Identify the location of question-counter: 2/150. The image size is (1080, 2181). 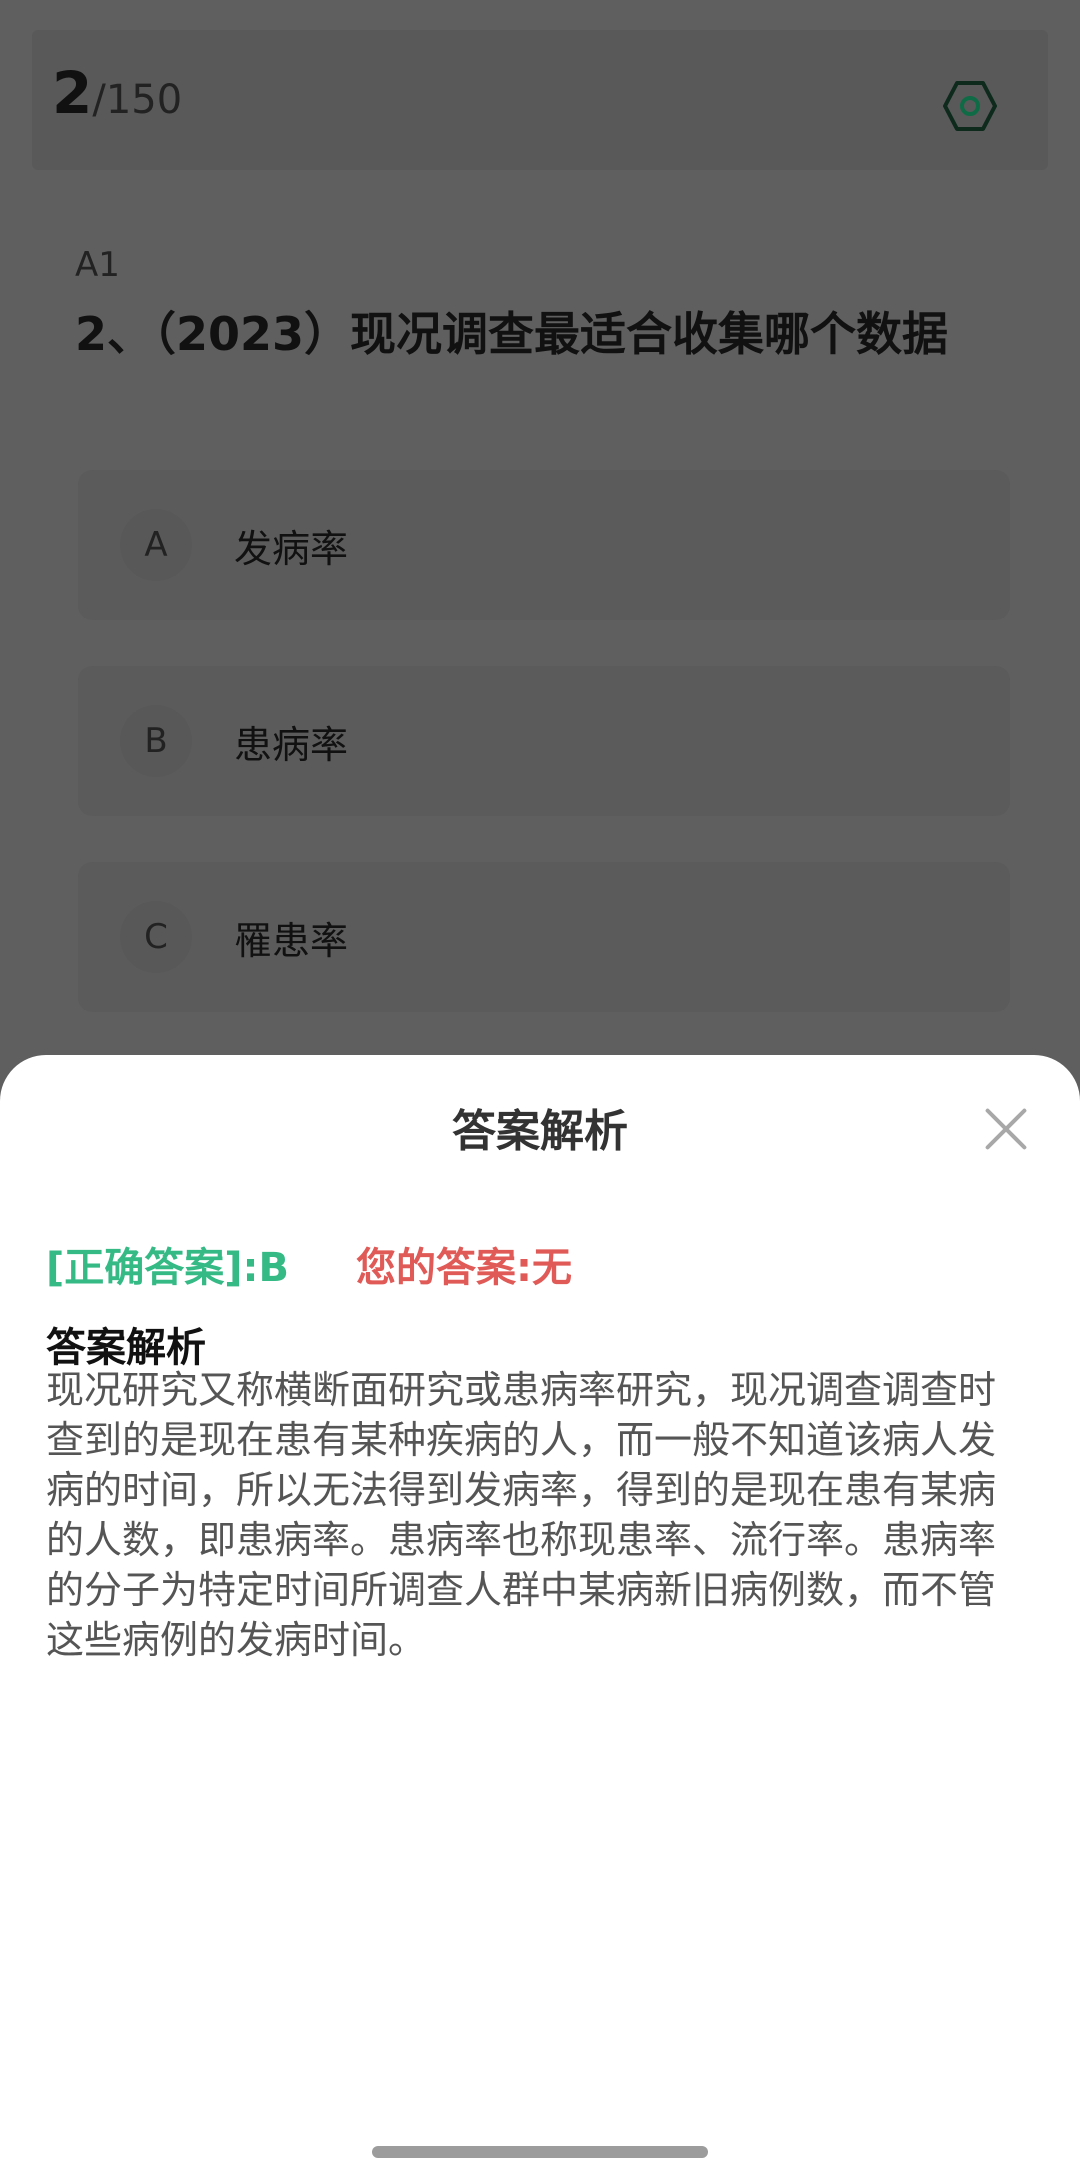
(117, 93).